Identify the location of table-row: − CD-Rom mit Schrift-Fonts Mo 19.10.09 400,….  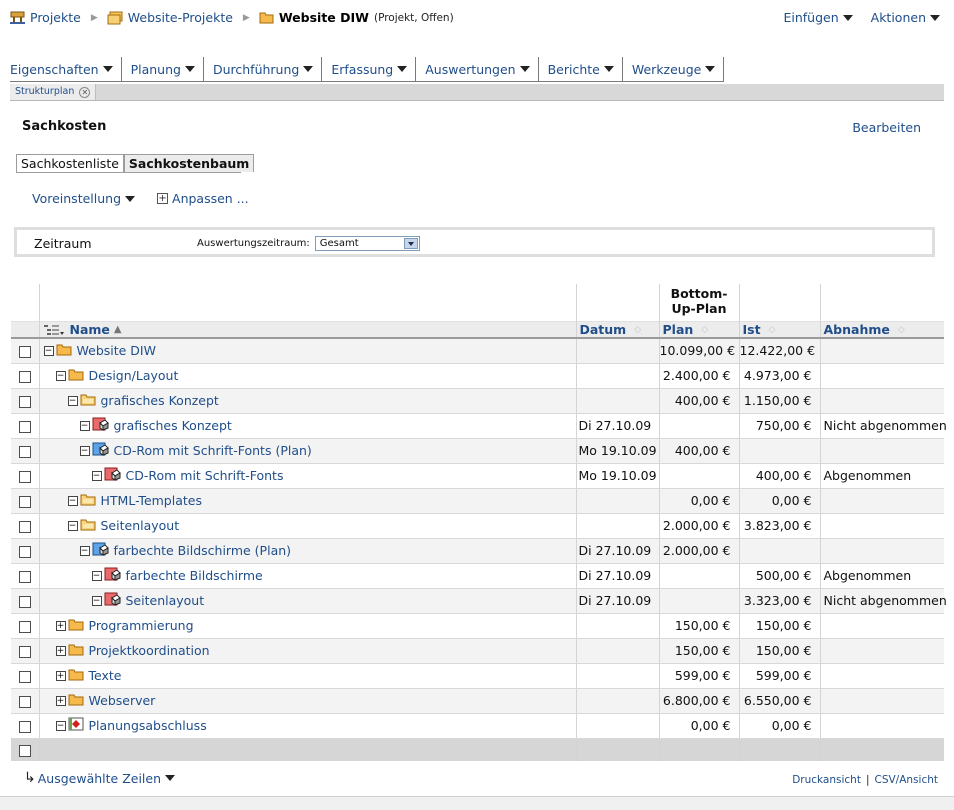
(477, 476).